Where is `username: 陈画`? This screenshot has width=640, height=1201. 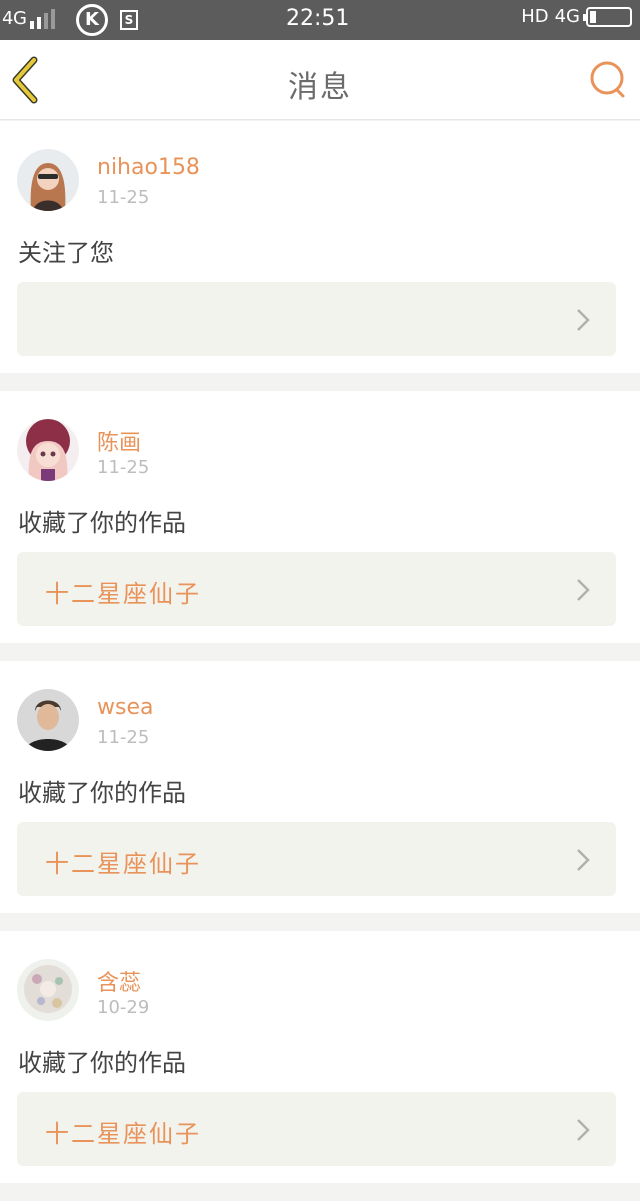
username: 陈画 is located at coordinates (119, 441).